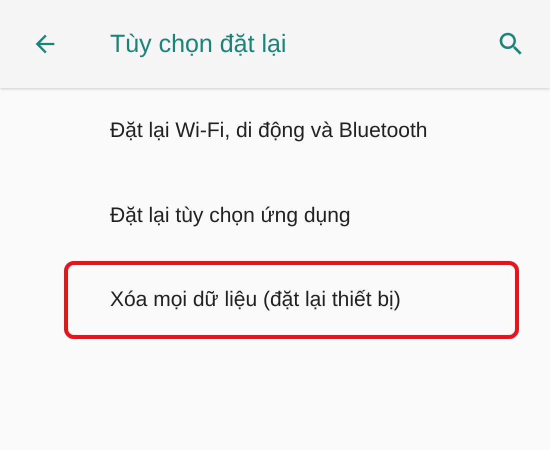  Describe the element at coordinates (230, 216) in the screenshot. I see `item-label: Đặt lại tùy chọn ứng dụng` at that location.